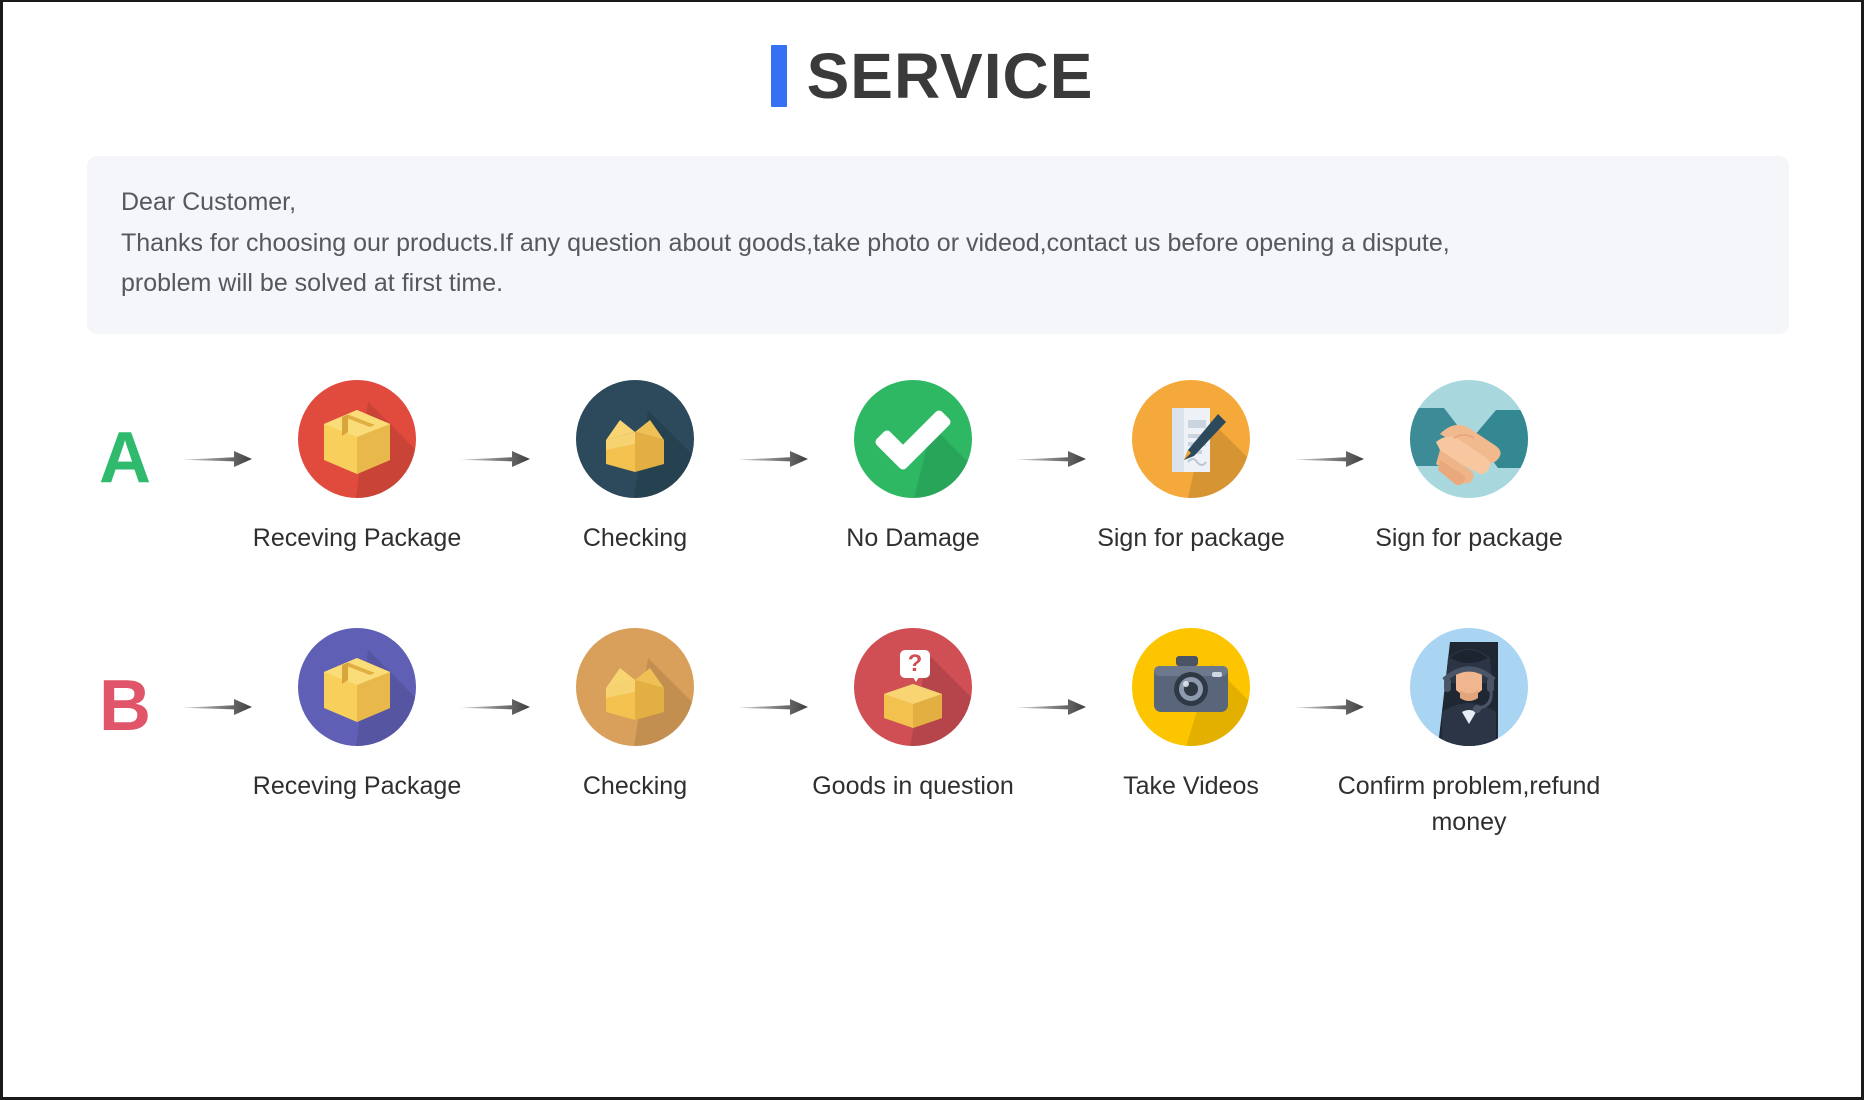  What do you see at coordinates (125, 457) in the screenshot?
I see `flow-letter-a: A` at bounding box center [125, 457].